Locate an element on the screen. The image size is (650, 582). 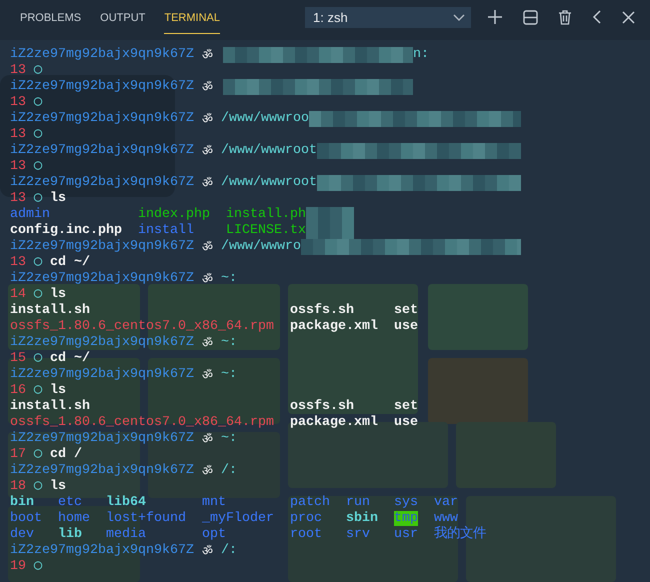
file-name: tmp is located at coordinates (406, 518).